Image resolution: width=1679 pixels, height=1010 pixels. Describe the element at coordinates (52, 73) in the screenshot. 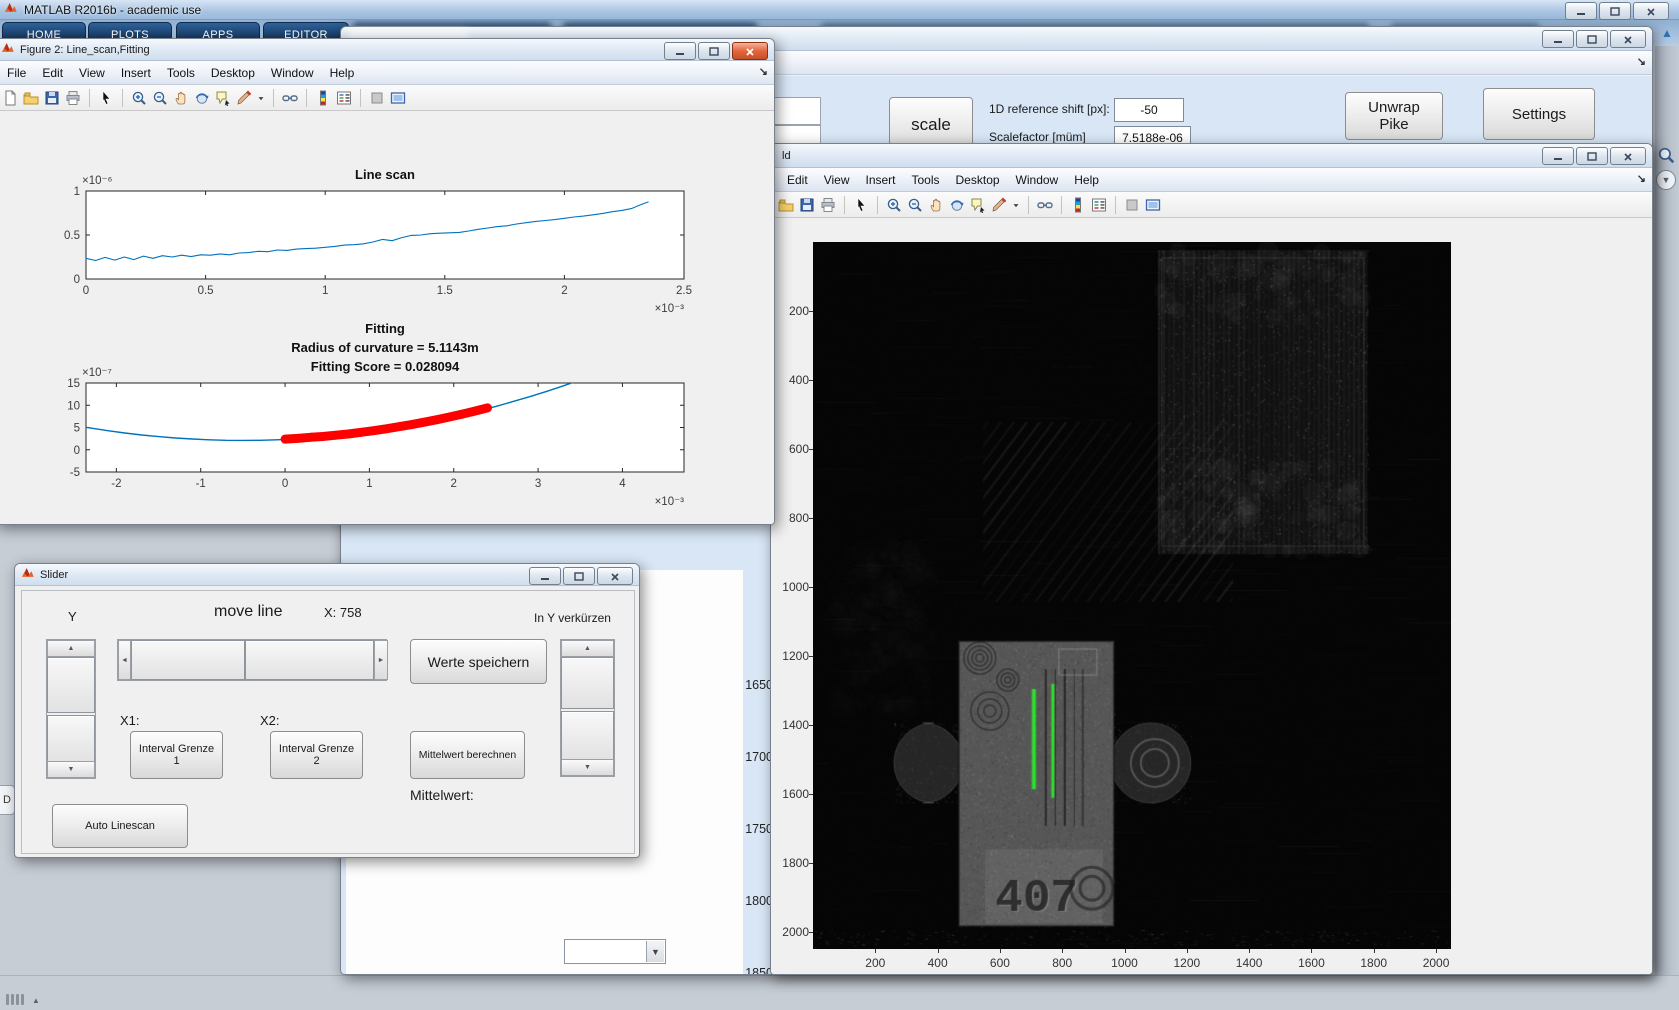

I see `figure2-menu-edit: Edit` at that location.